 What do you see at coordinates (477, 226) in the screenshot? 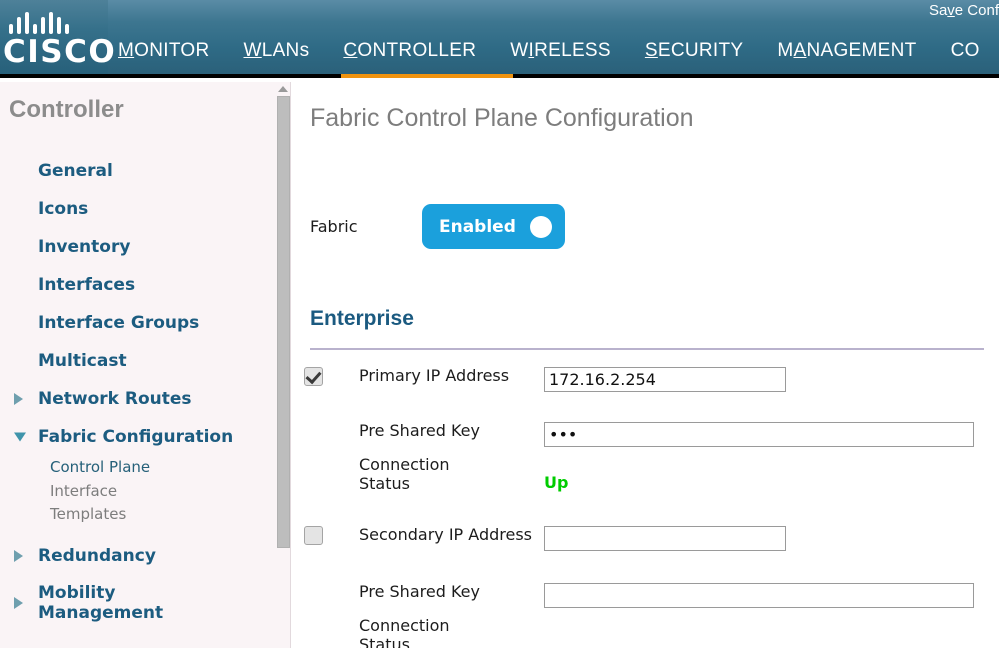
I see `fabric-toggle-label: Enabled` at bounding box center [477, 226].